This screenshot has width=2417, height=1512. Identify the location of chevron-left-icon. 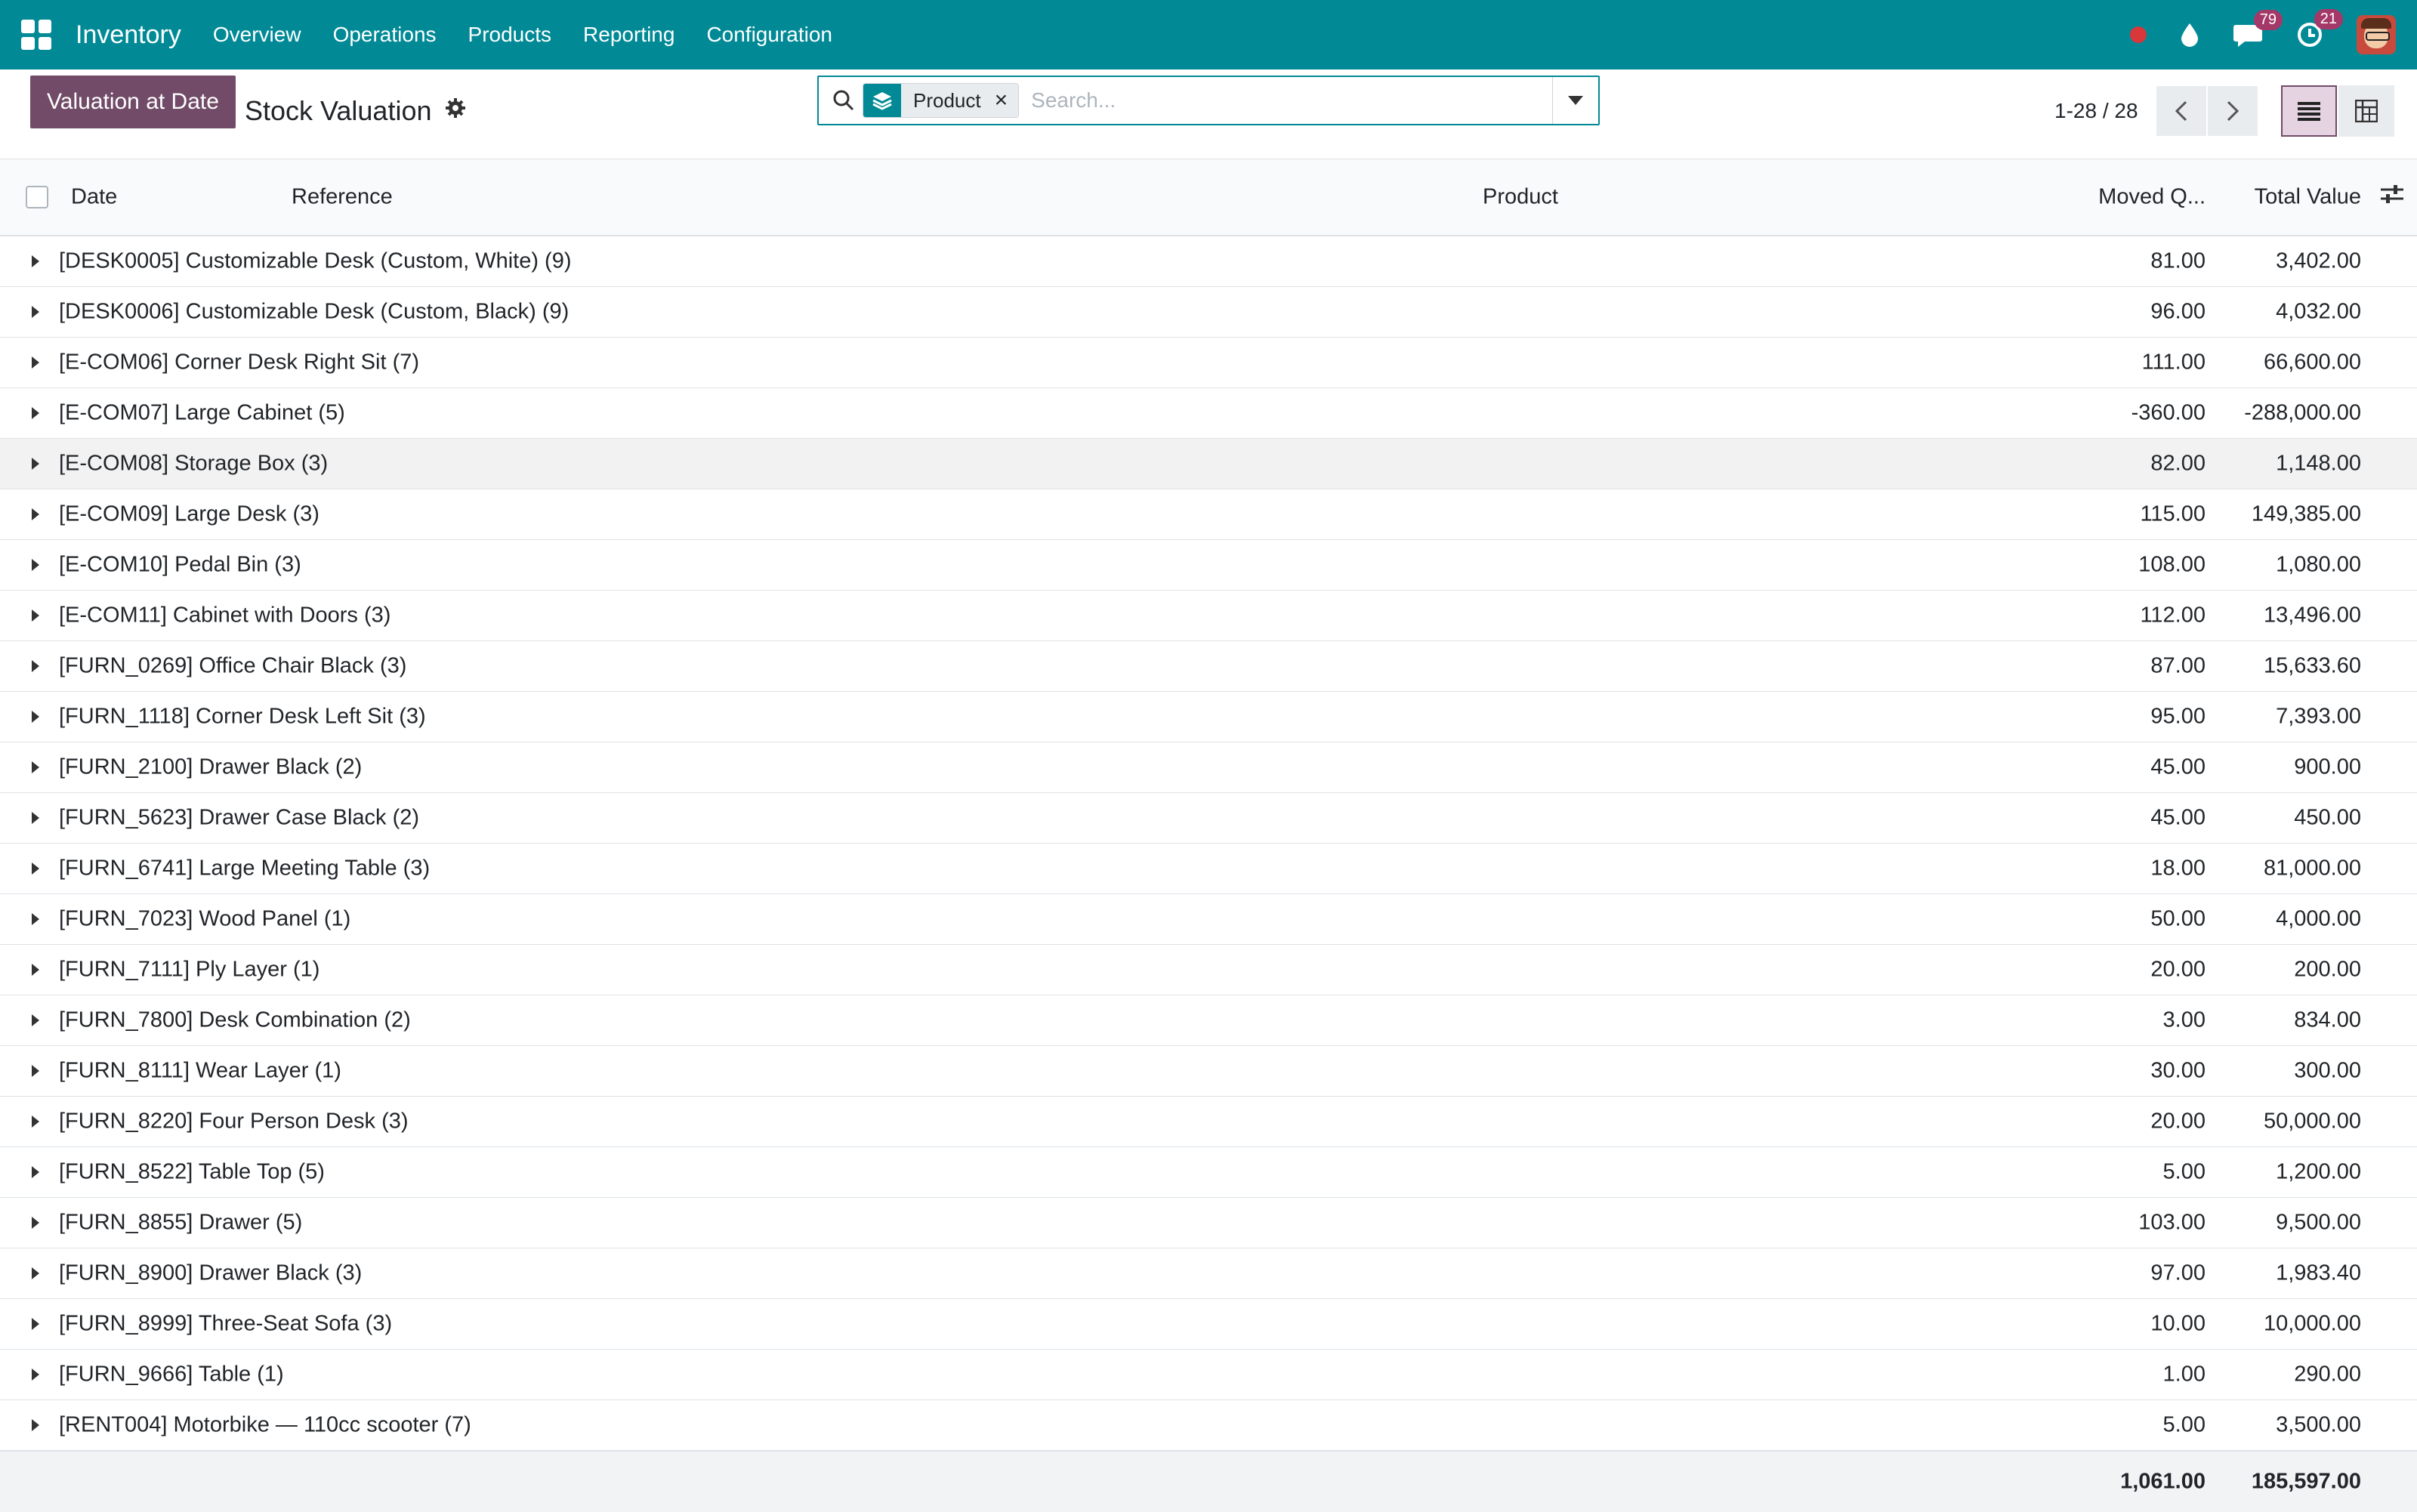
(2181, 111).